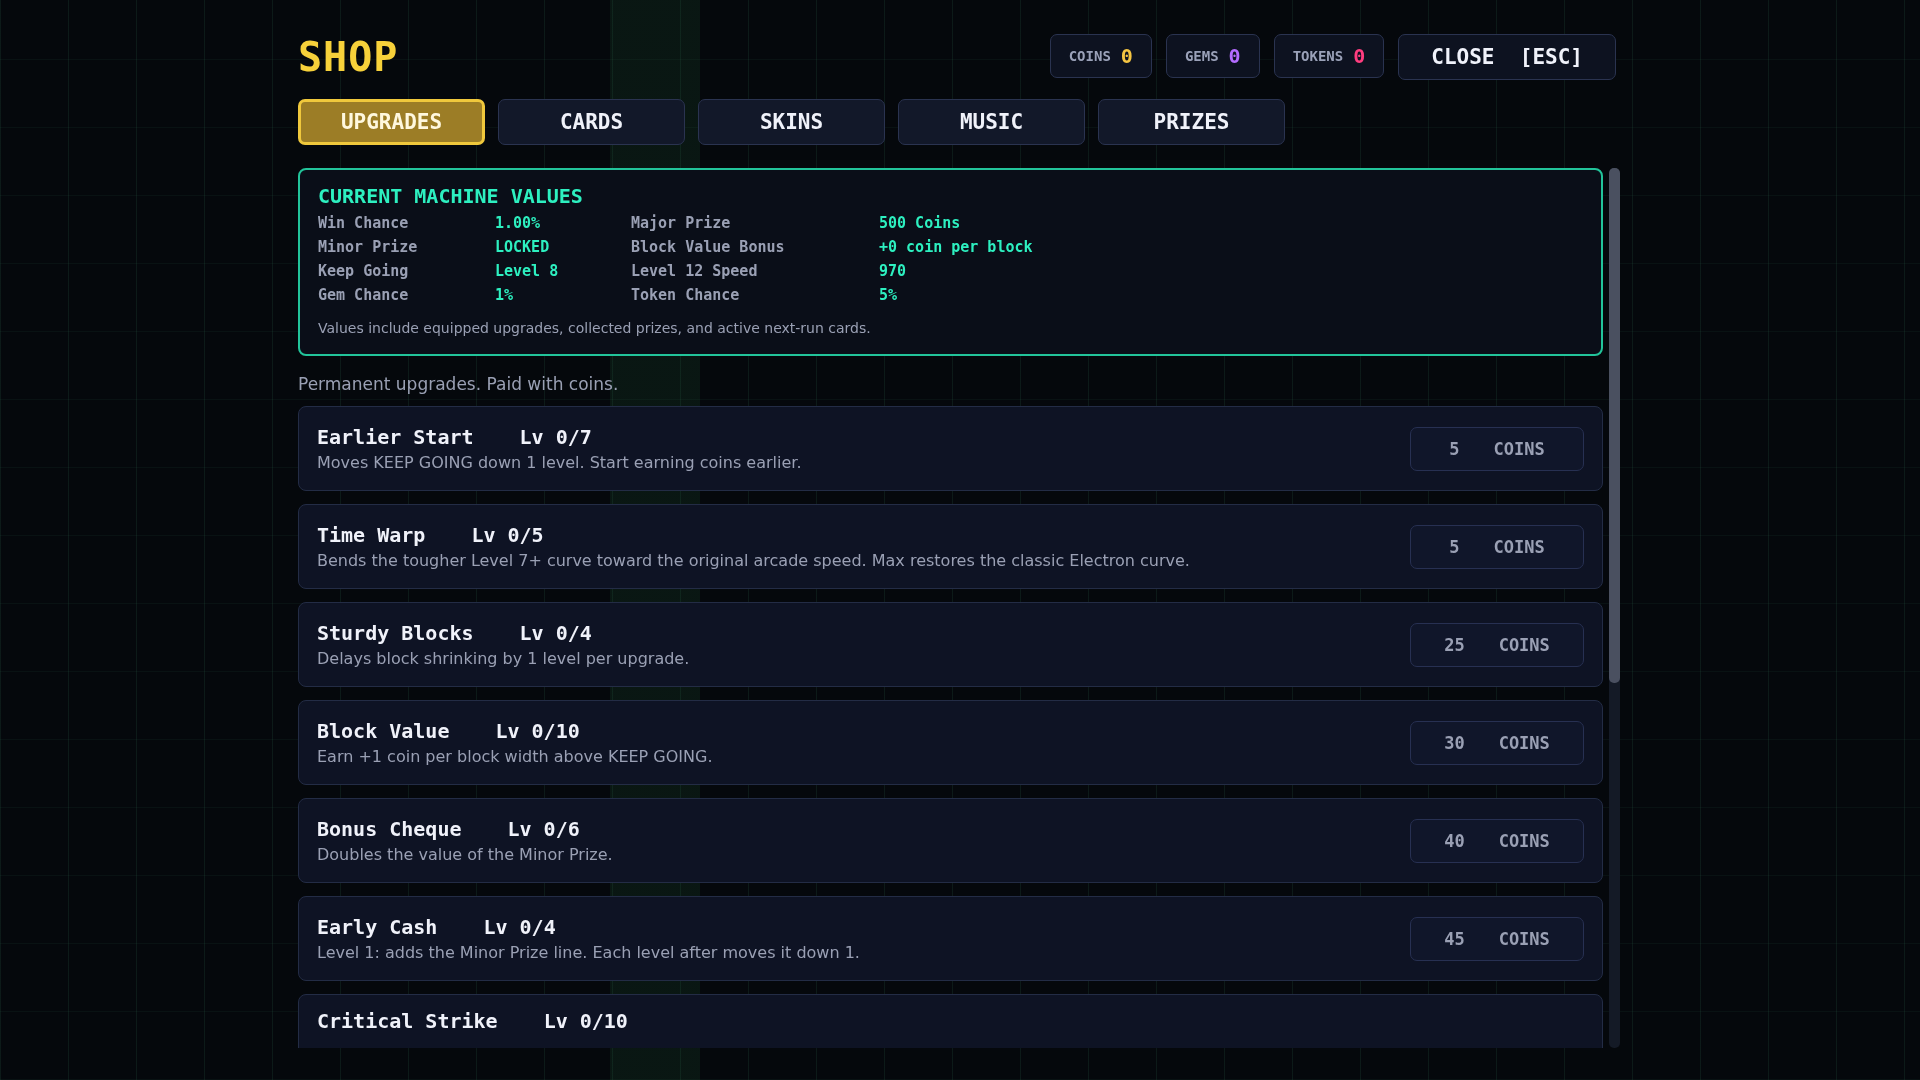 The width and height of the screenshot is (1920, 1080). I want to click on currency-label: GEMS, so click(1201, 56).